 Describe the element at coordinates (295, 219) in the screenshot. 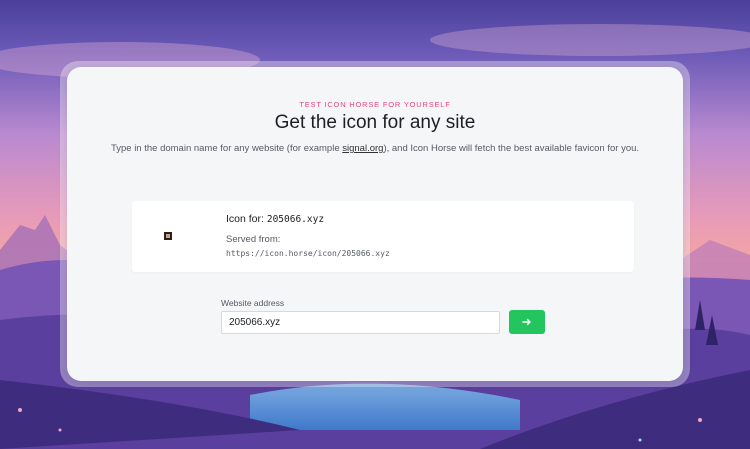

I see `result-domain: 205066.xyz` at that location.